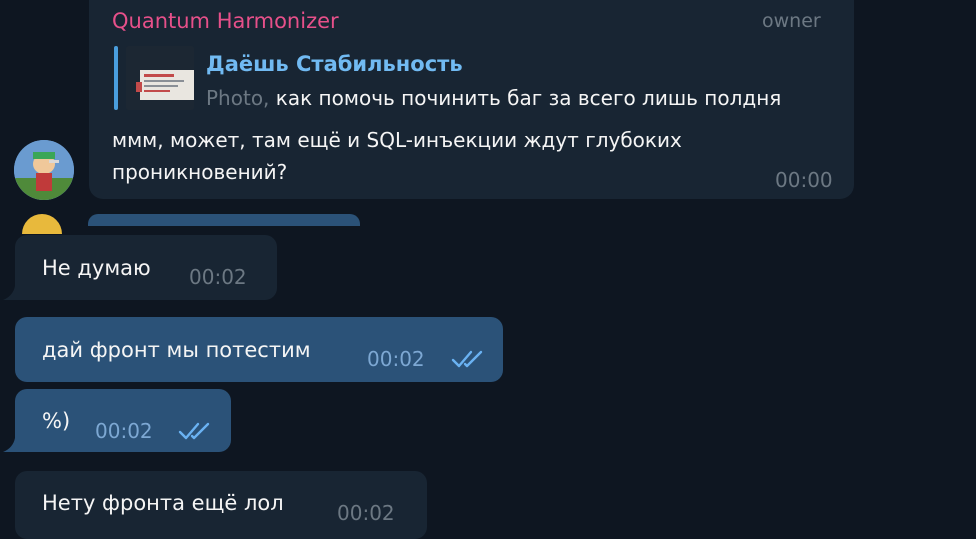 The image size is (976, 539). What do you see at coordinates (225, 21) in the screenshot?
I see `sender-name: Quantum Harmonizer` at bounding box center [225, 21].